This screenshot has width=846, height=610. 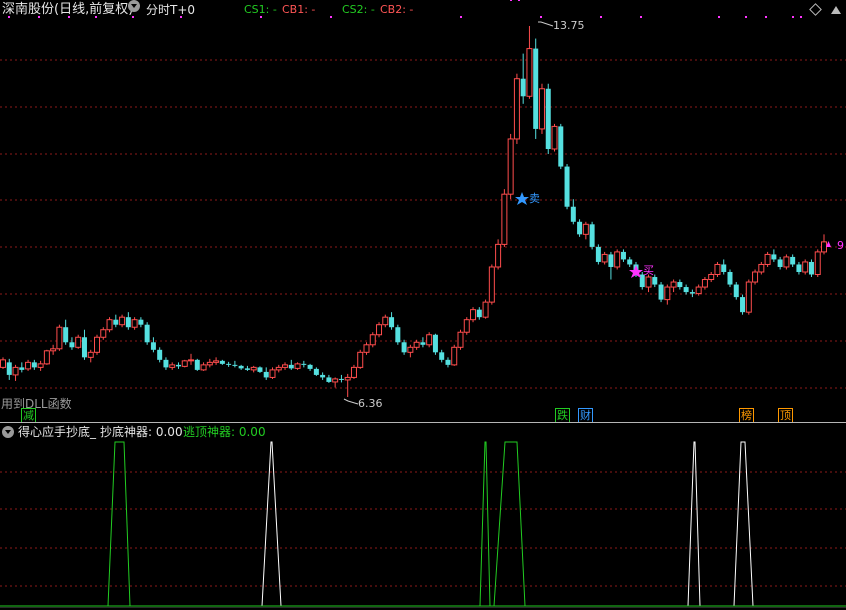 What do you see at coordinates (8, 432) in the screenshot?
I see `indicator-dropdown-icon` at bounding box center [8, 432].